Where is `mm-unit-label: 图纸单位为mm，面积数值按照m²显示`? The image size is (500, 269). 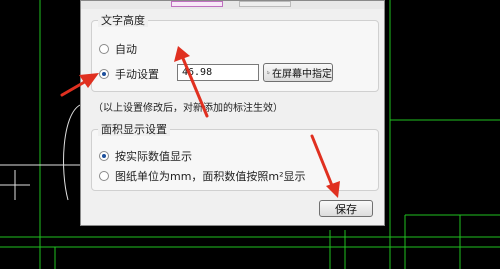 mm-unit-label: 图纸单位为mm，面积数值按照m²显示 is located at coordinates (210, 176).